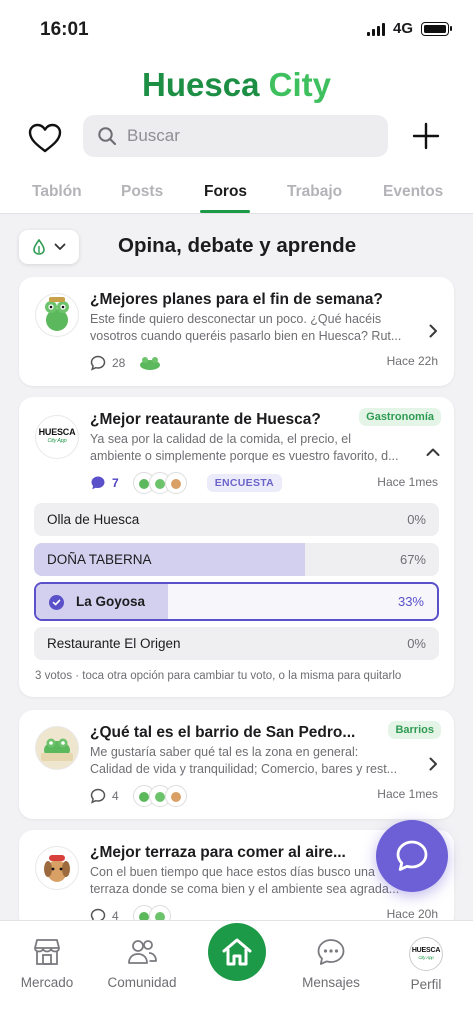  Describe the element at coordinates (99, 559) in the screenshot. I see `poll-option-label: DOÑA TABERNA` at that location.